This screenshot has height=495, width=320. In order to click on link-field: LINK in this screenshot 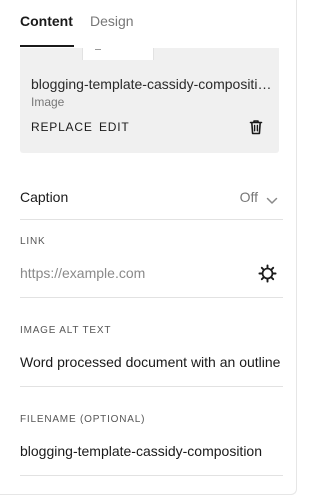, I will do `click(151, 266)`.